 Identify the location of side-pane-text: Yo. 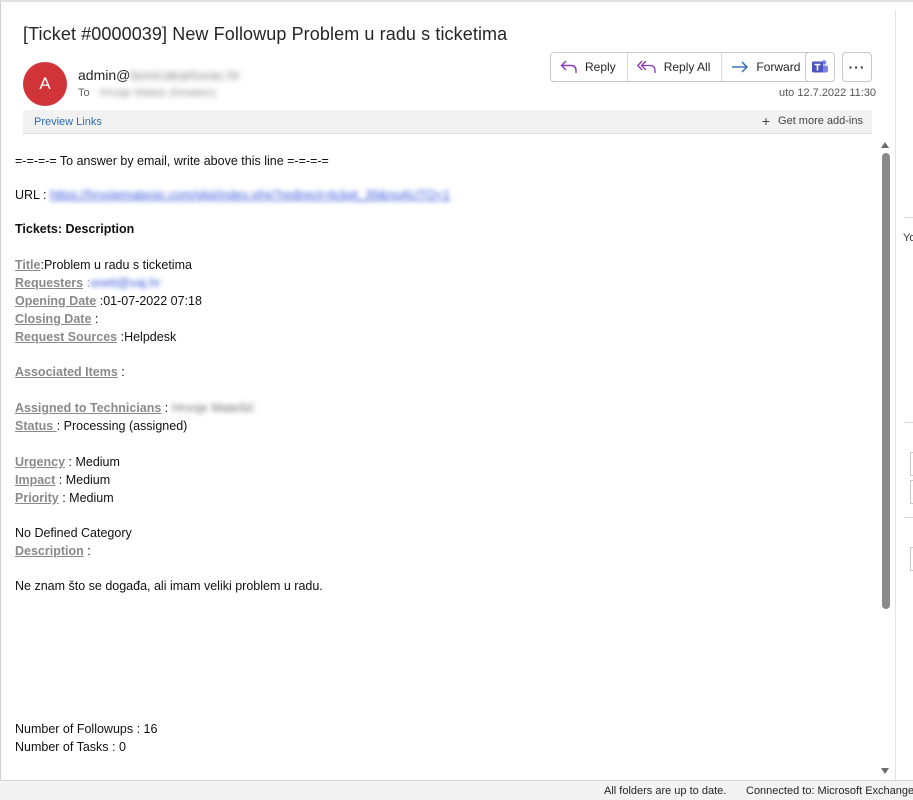
(908, 238).